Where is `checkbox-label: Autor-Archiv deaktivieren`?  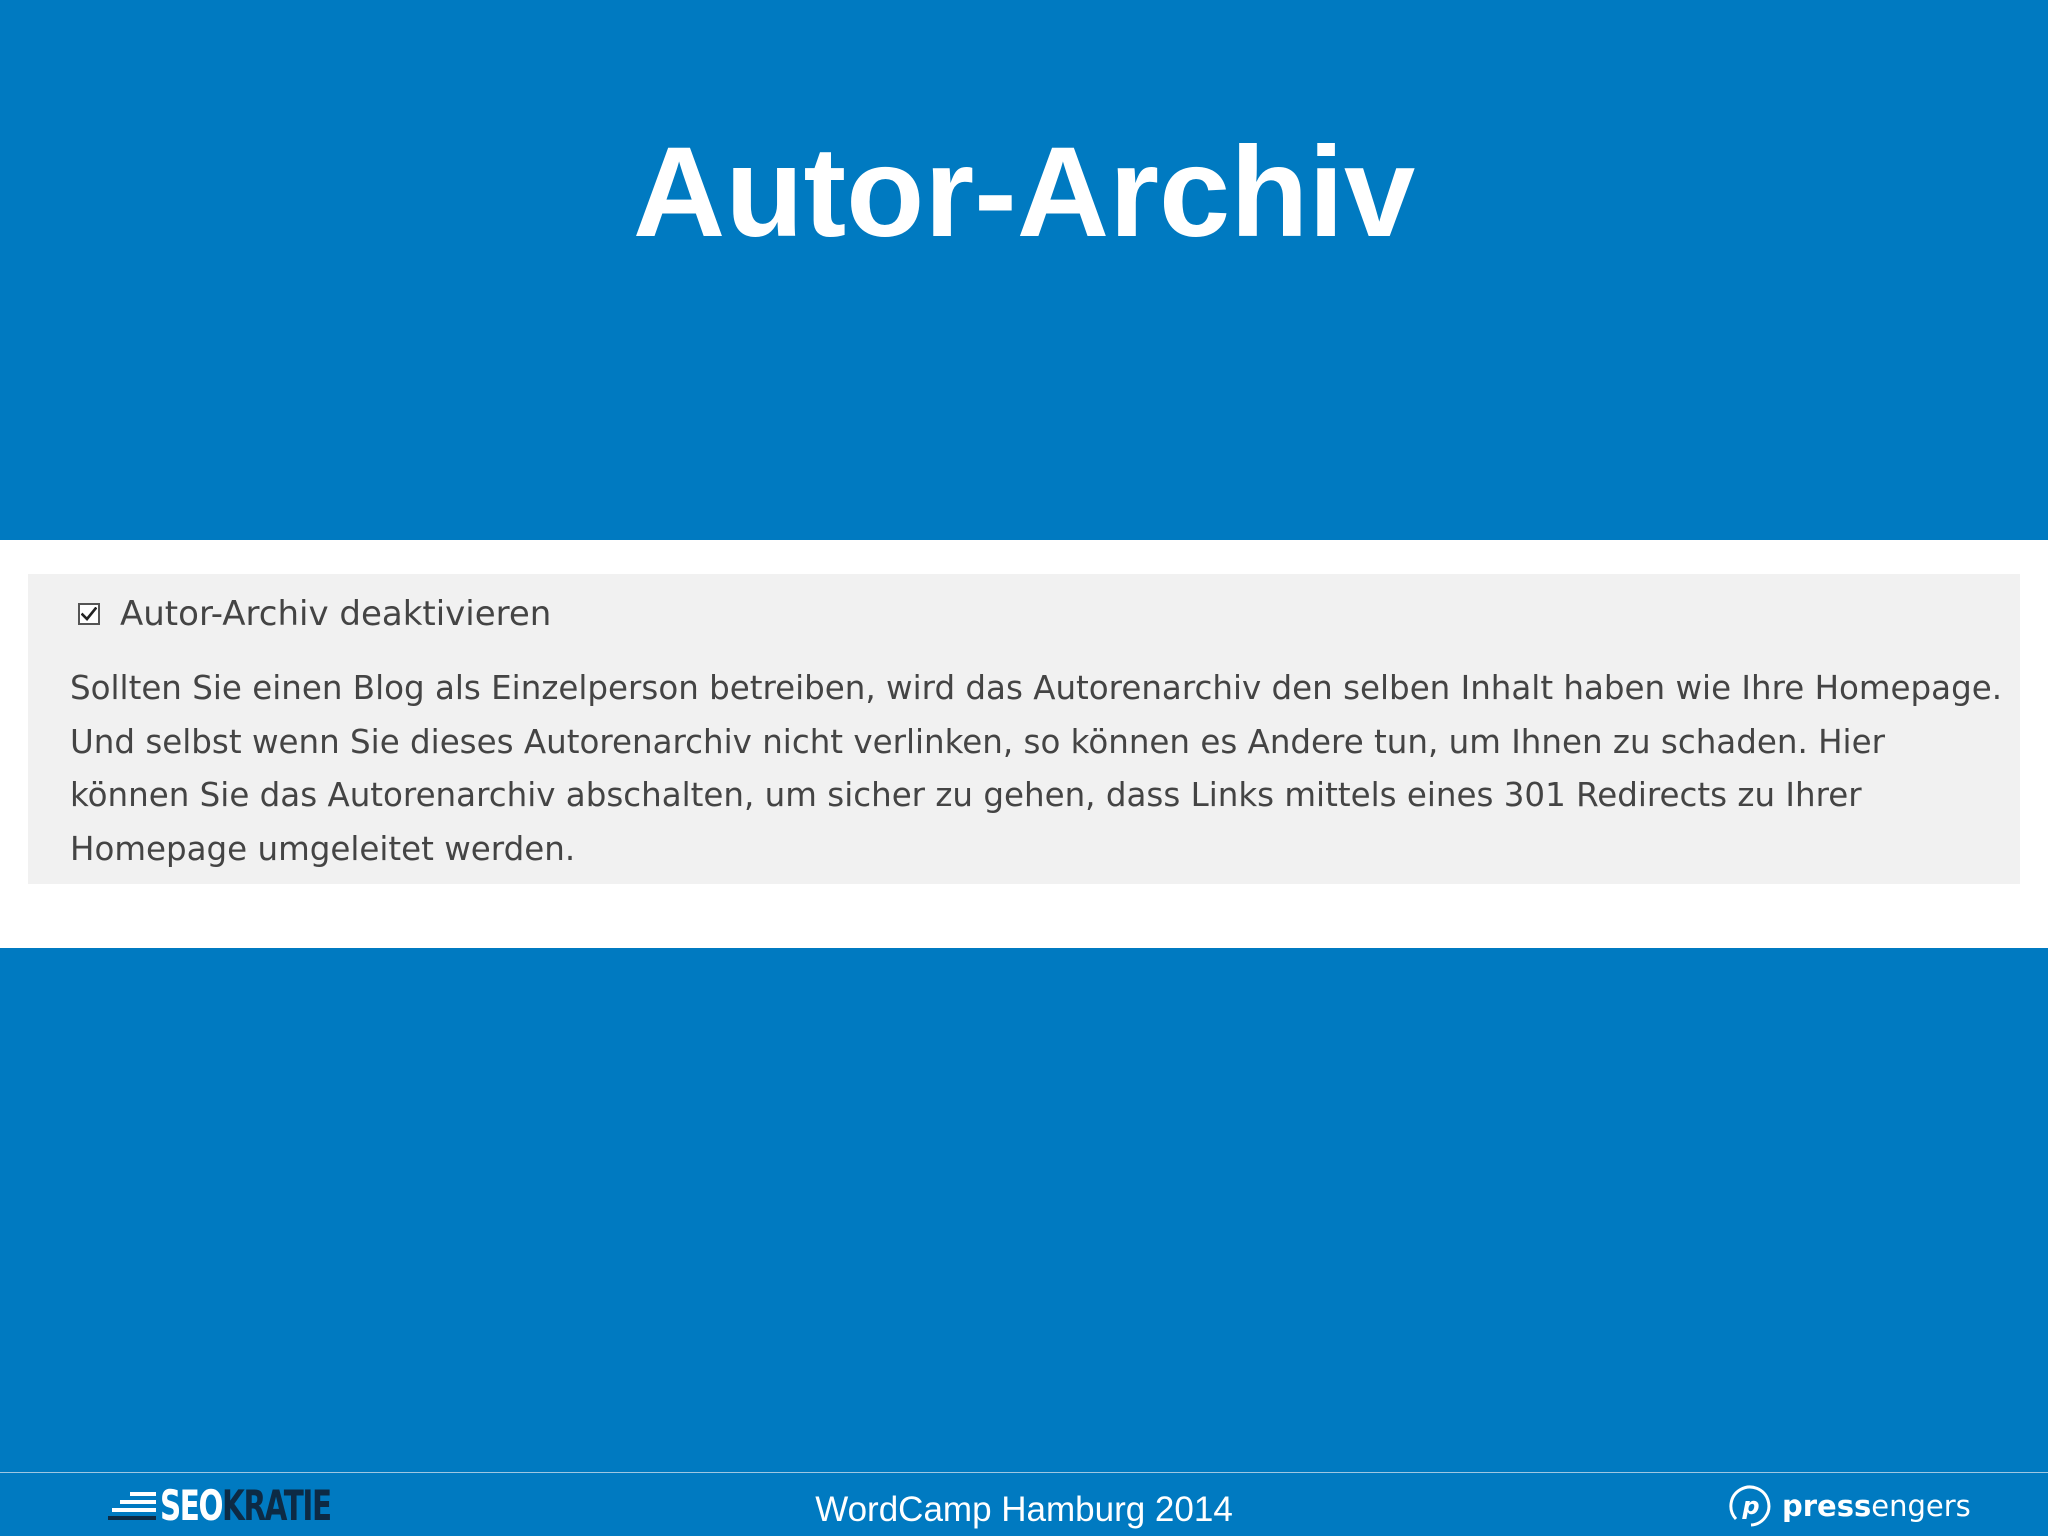 checkbox-label: Autor-Archiv deaktivieren is located at coordinates (335, 614).